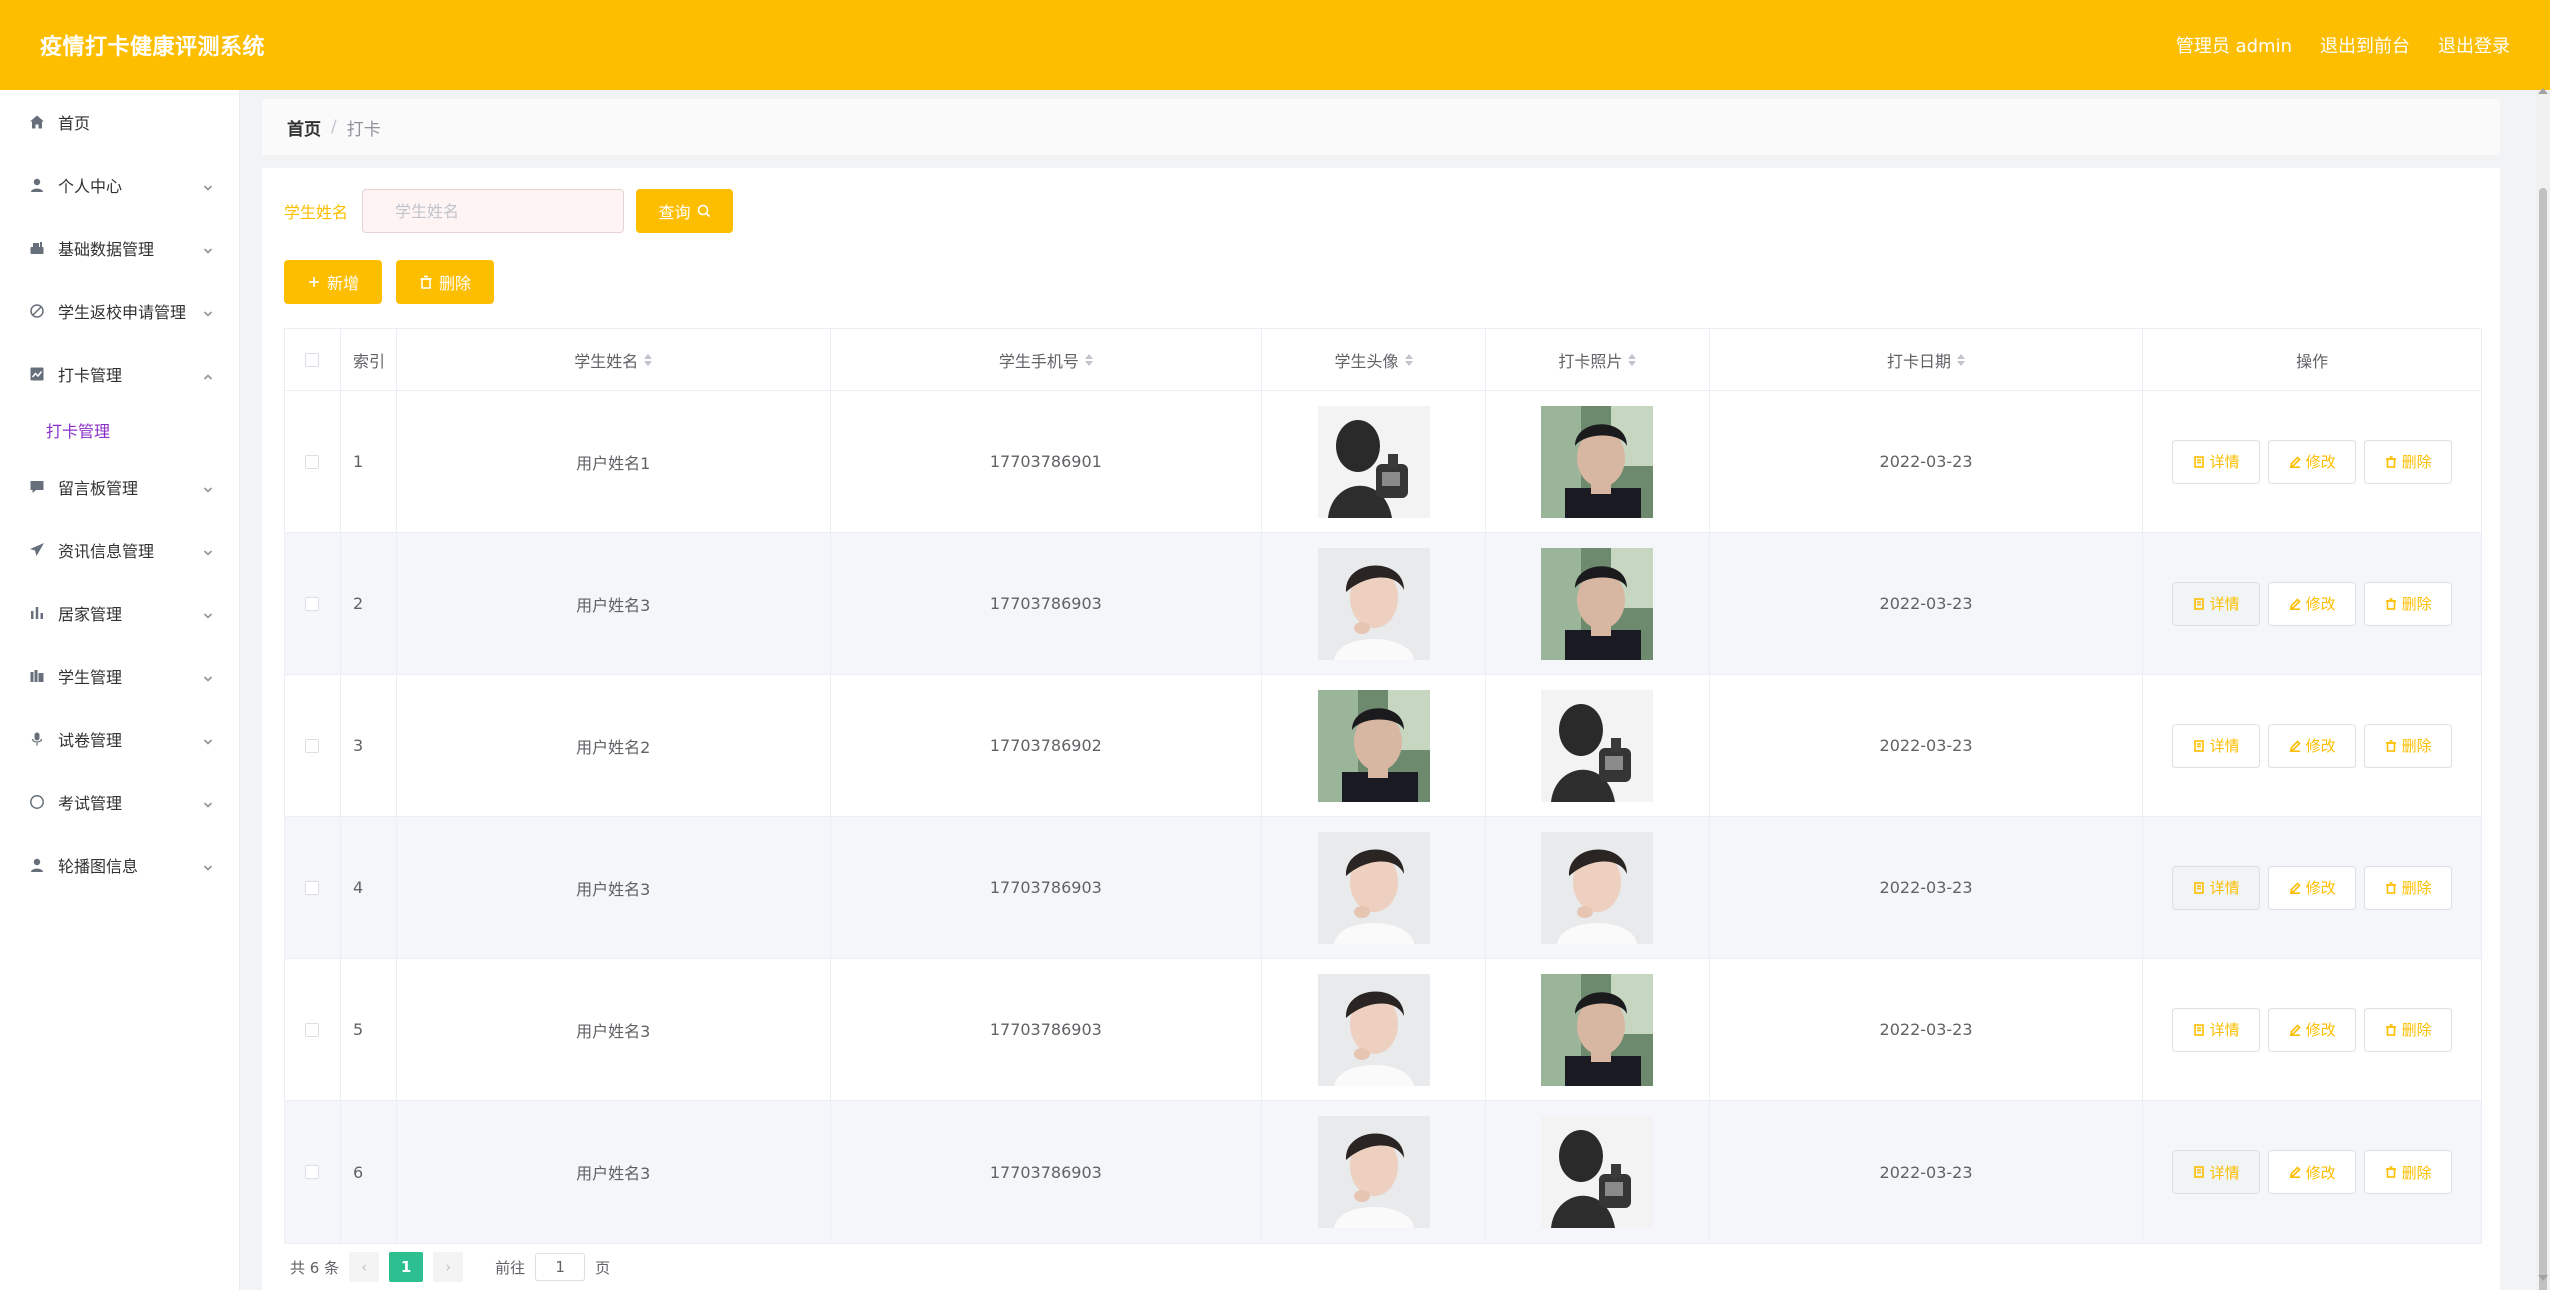  I want to click on select-all-checkbox, so click(312, 359).